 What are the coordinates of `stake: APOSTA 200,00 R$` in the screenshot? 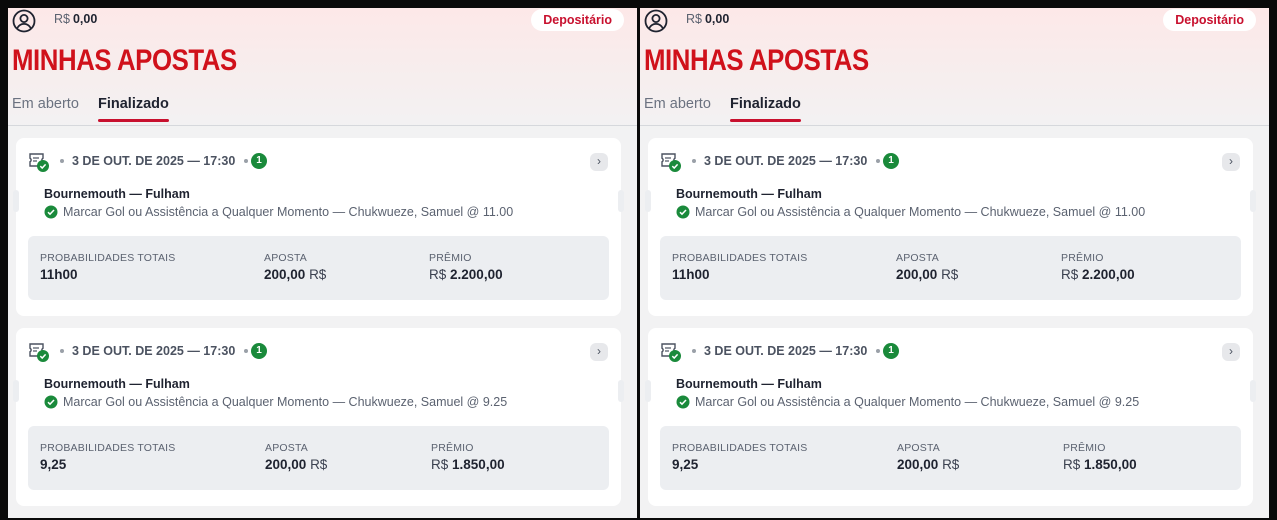 It's located at (928, 457).